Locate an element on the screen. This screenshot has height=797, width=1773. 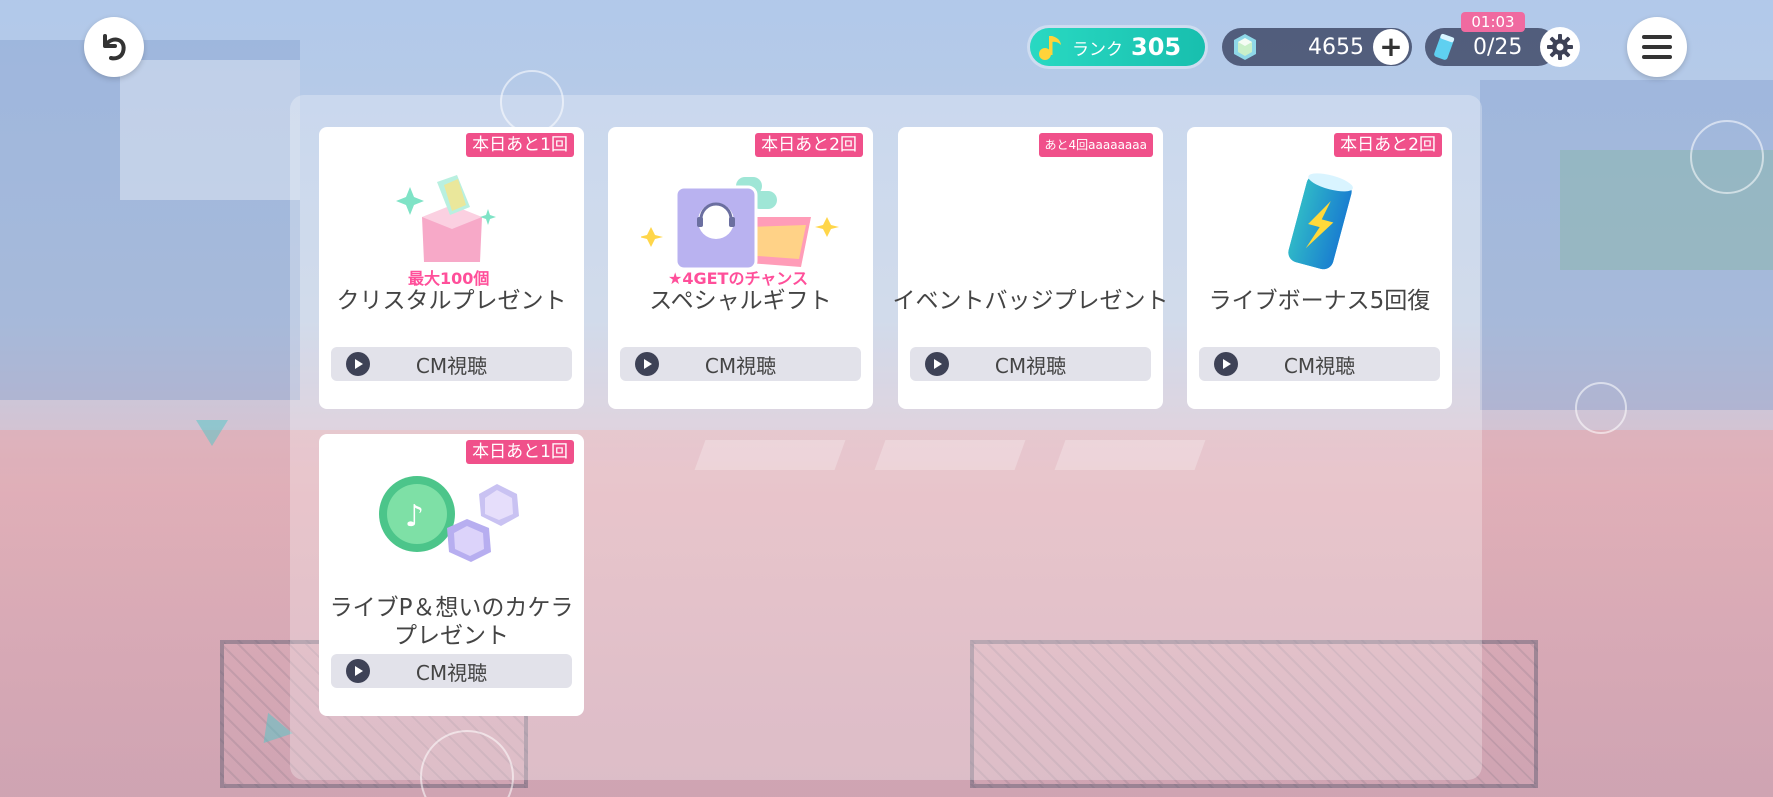
rank-display: ランク 305 is located at coordinates (1117, 47).